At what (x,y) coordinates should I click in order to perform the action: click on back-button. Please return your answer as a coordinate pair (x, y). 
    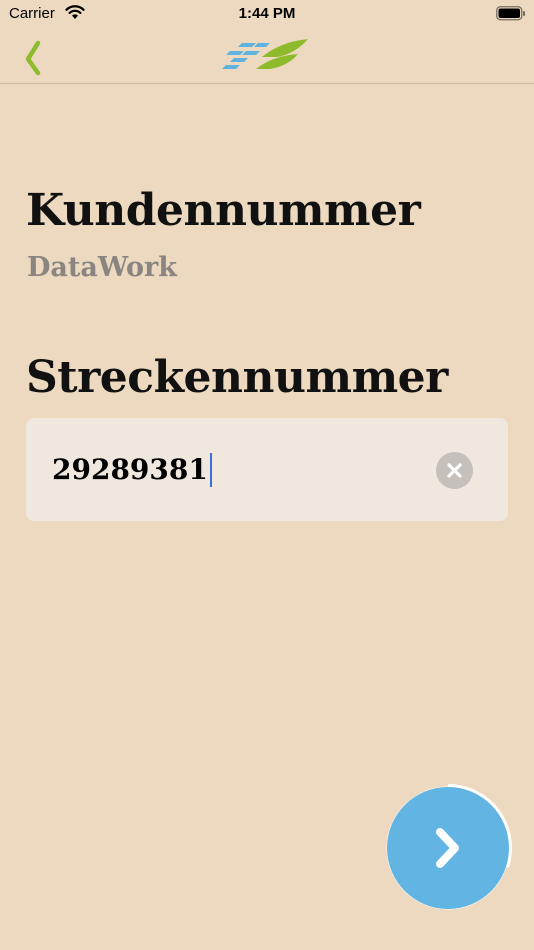
    Looking at the image, I should click on (34, 56).